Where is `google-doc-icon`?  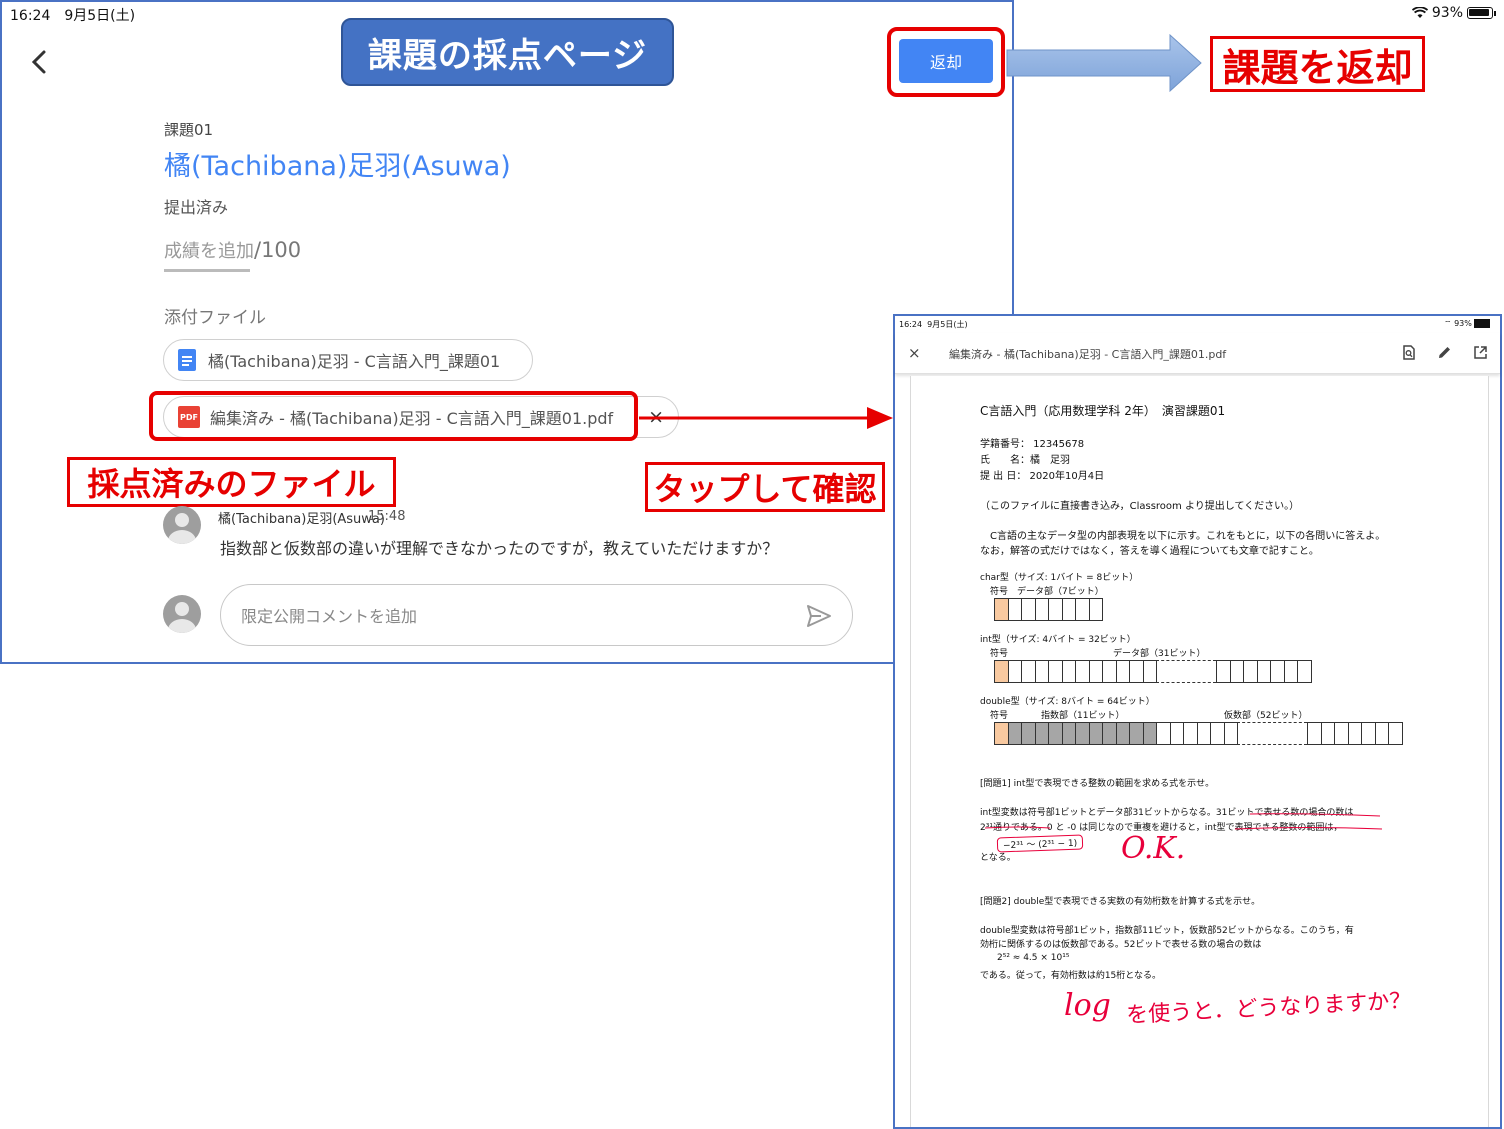 google-doc-icon is located at coordinates (187, 360).